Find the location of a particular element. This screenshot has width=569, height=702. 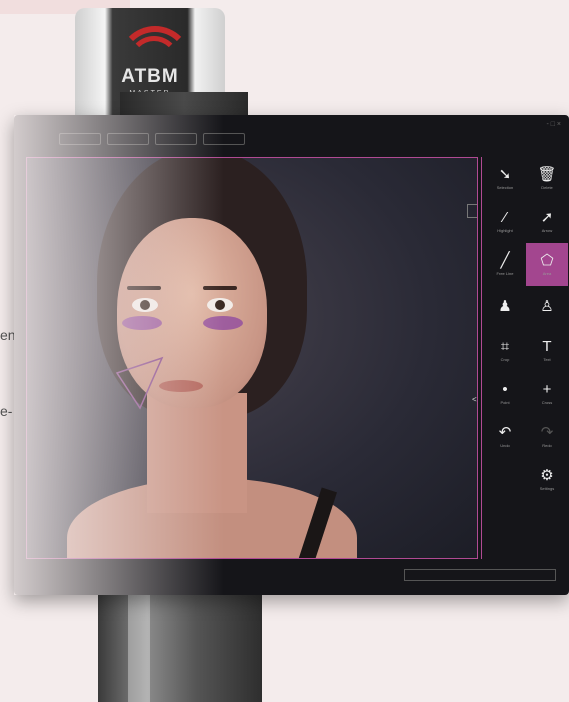

tool-highlight-button: ⁄ Highlight is located at coordinates (505, 221).